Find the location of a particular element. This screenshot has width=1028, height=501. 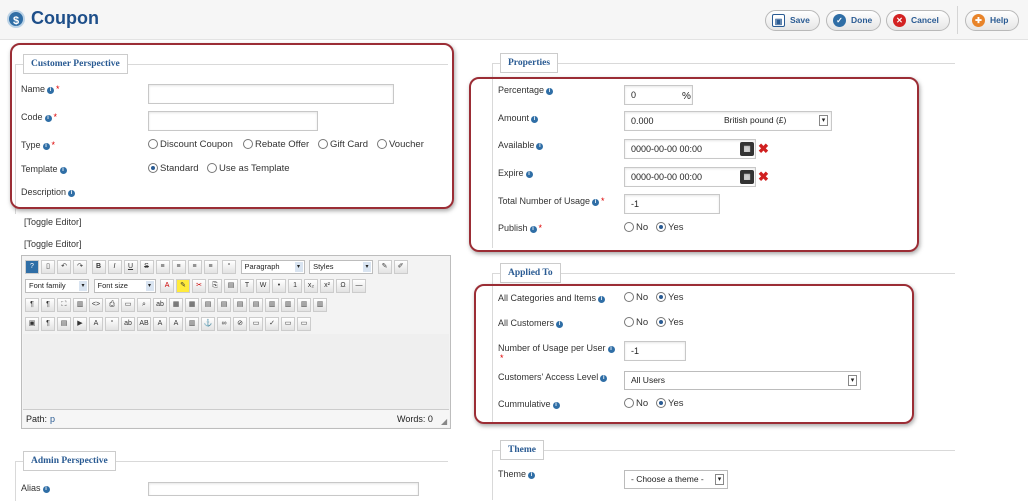

html-source-icon: <> is located at coordinates (96, 305).